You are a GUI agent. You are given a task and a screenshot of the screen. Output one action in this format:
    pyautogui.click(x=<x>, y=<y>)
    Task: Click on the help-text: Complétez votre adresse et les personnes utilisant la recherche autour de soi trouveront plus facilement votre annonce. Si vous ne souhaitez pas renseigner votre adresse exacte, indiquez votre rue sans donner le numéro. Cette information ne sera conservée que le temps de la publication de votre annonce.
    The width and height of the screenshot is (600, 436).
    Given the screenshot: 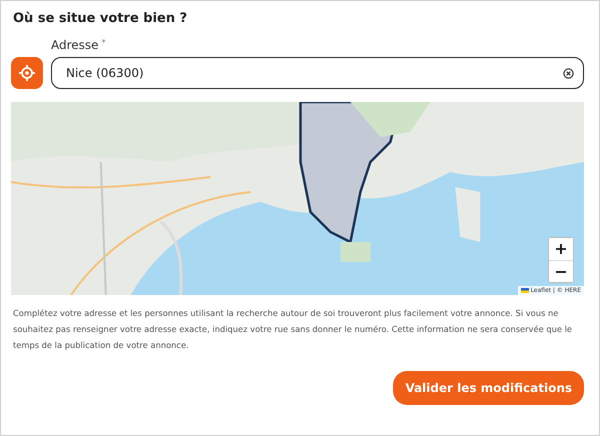 What is the action you would take?
    pyautogui.click(x=293, y=329)
    